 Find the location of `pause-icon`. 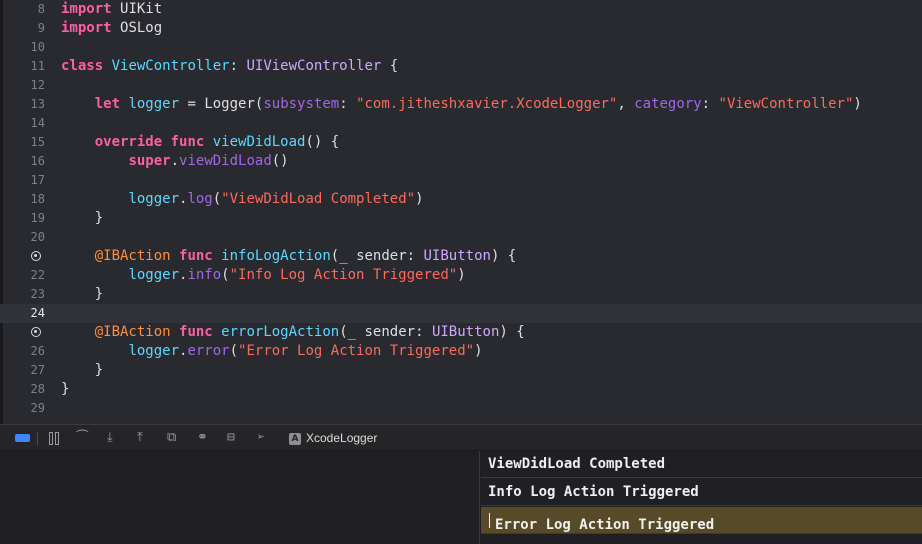

pause-icon is located at coordinates (54, 438).